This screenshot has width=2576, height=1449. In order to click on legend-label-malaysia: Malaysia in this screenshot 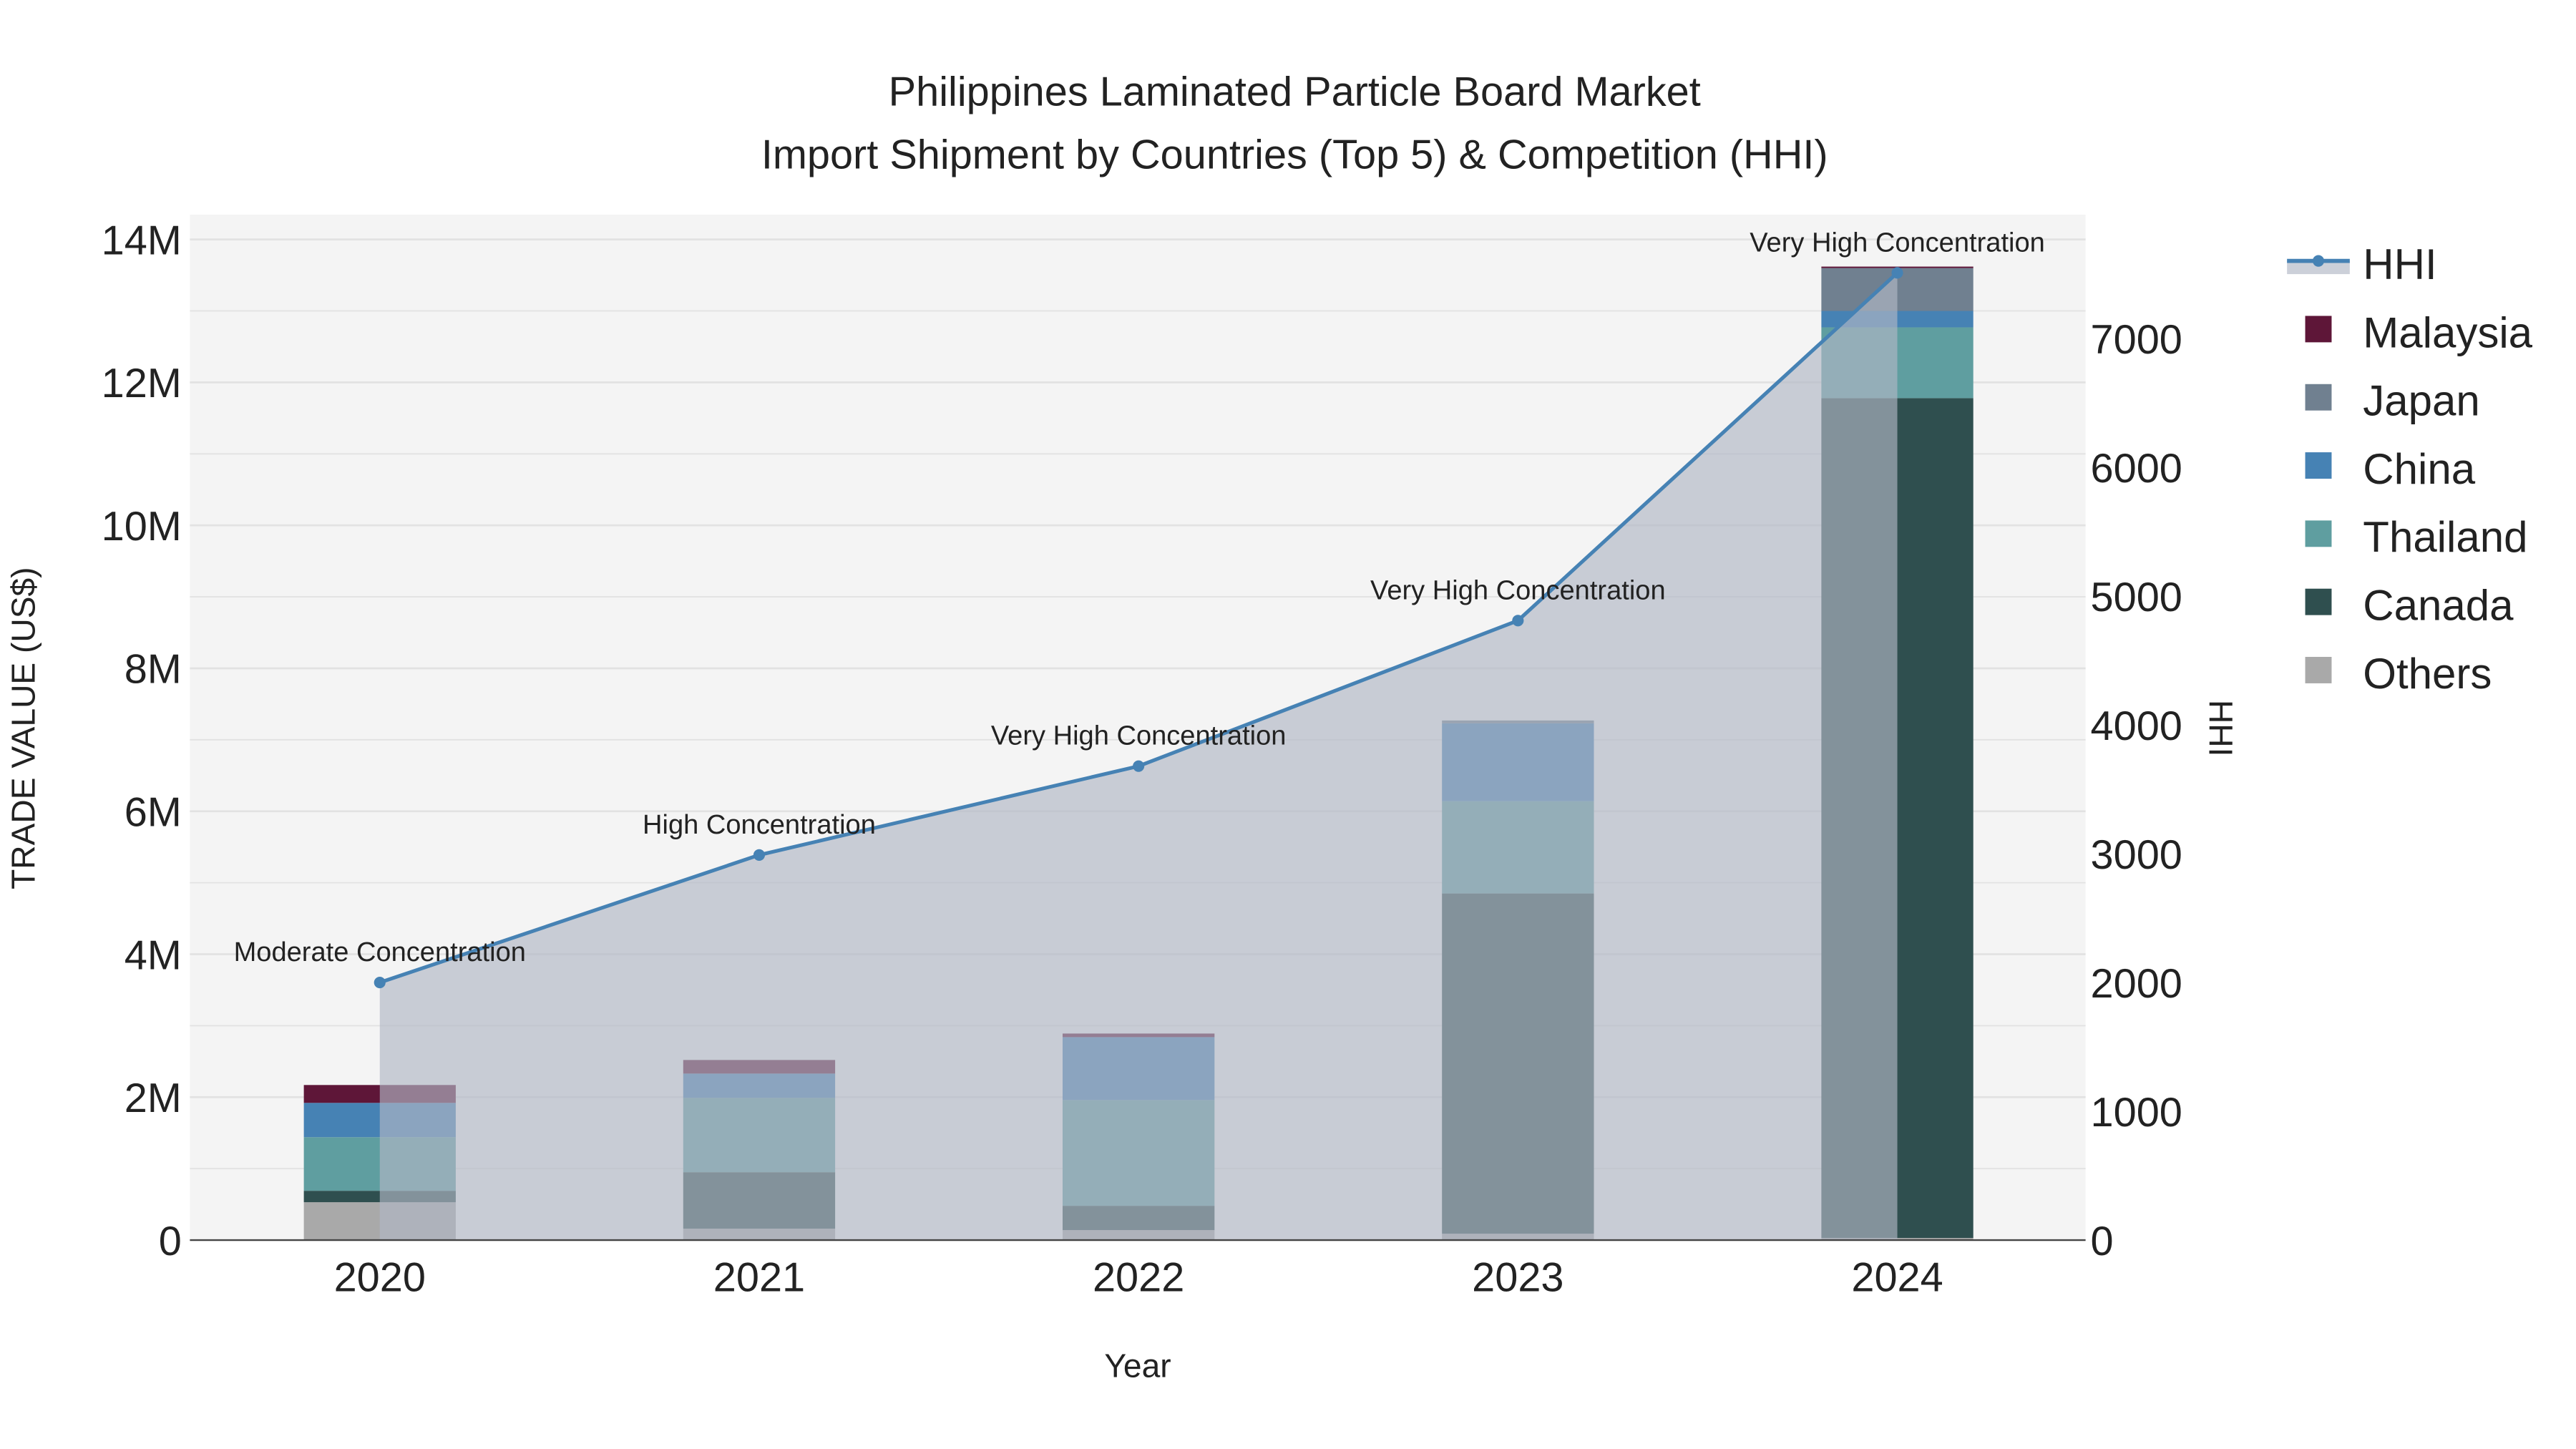, I will do `click(2447, 332)`.